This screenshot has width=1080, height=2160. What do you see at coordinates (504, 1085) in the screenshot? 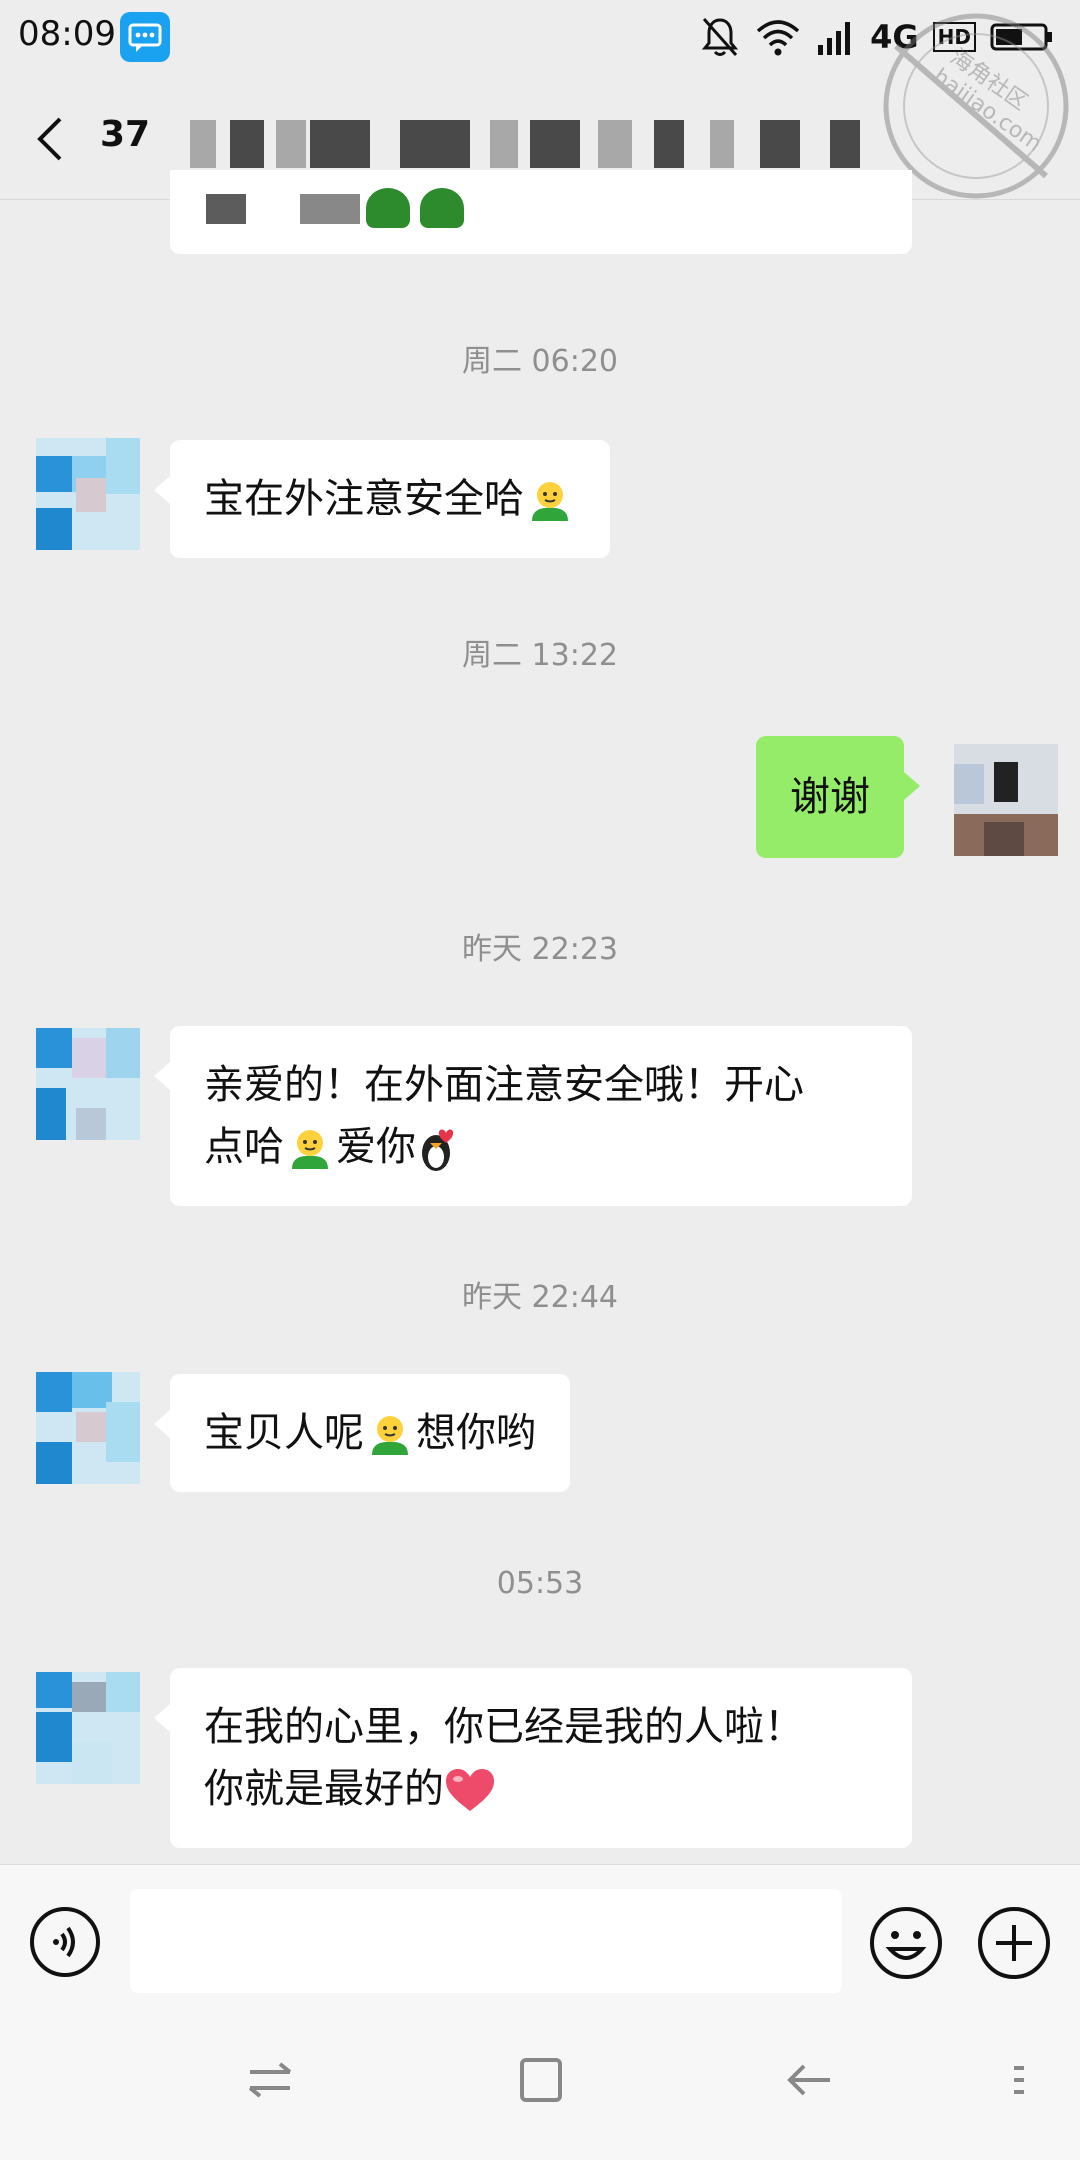
I see `message-text-line1: 亲爱的！在外面注意安全哦！开心` at bounding box center [504, 1085].